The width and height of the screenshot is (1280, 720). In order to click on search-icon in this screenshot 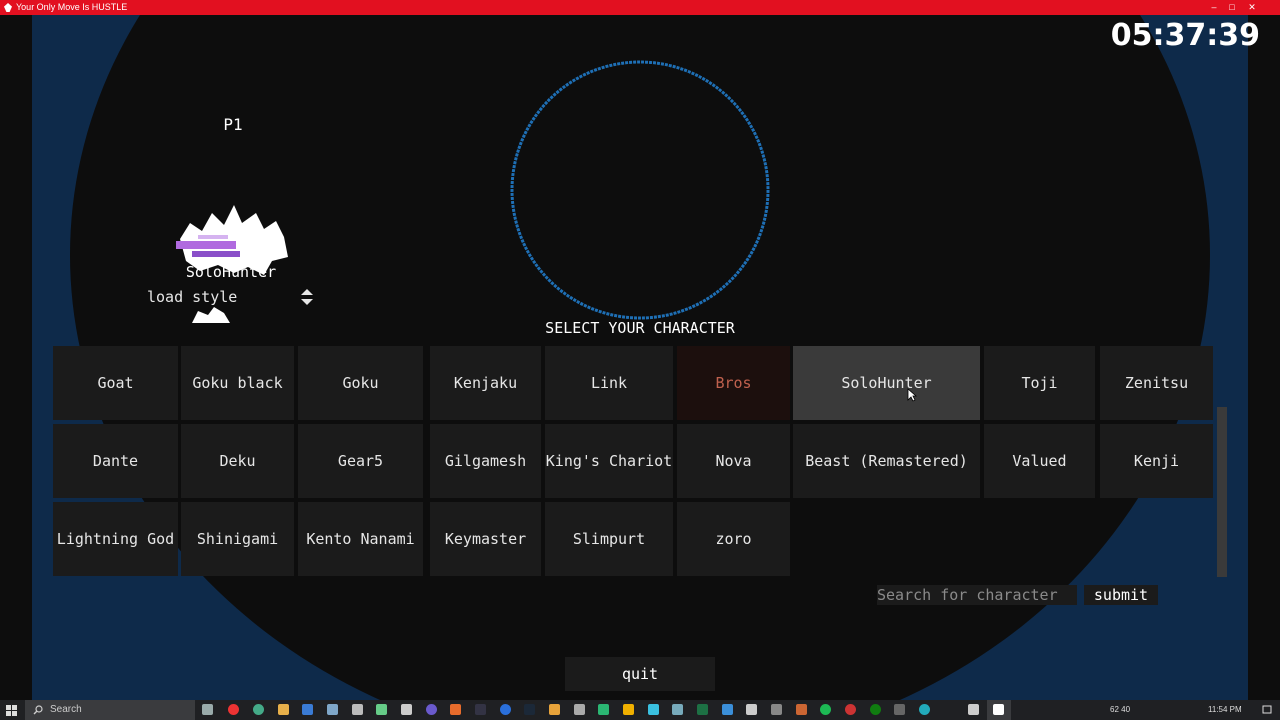, I will do `click(38, 710)`.